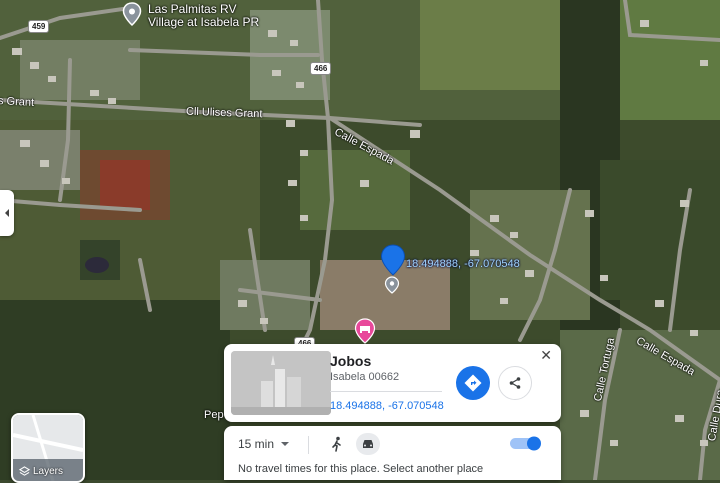 Image resolution: width=720 pixels, height=483 pixels. Describe the element at coordinates (351, 361) in the screenshot. I see `place-title: Jobos` at that location.